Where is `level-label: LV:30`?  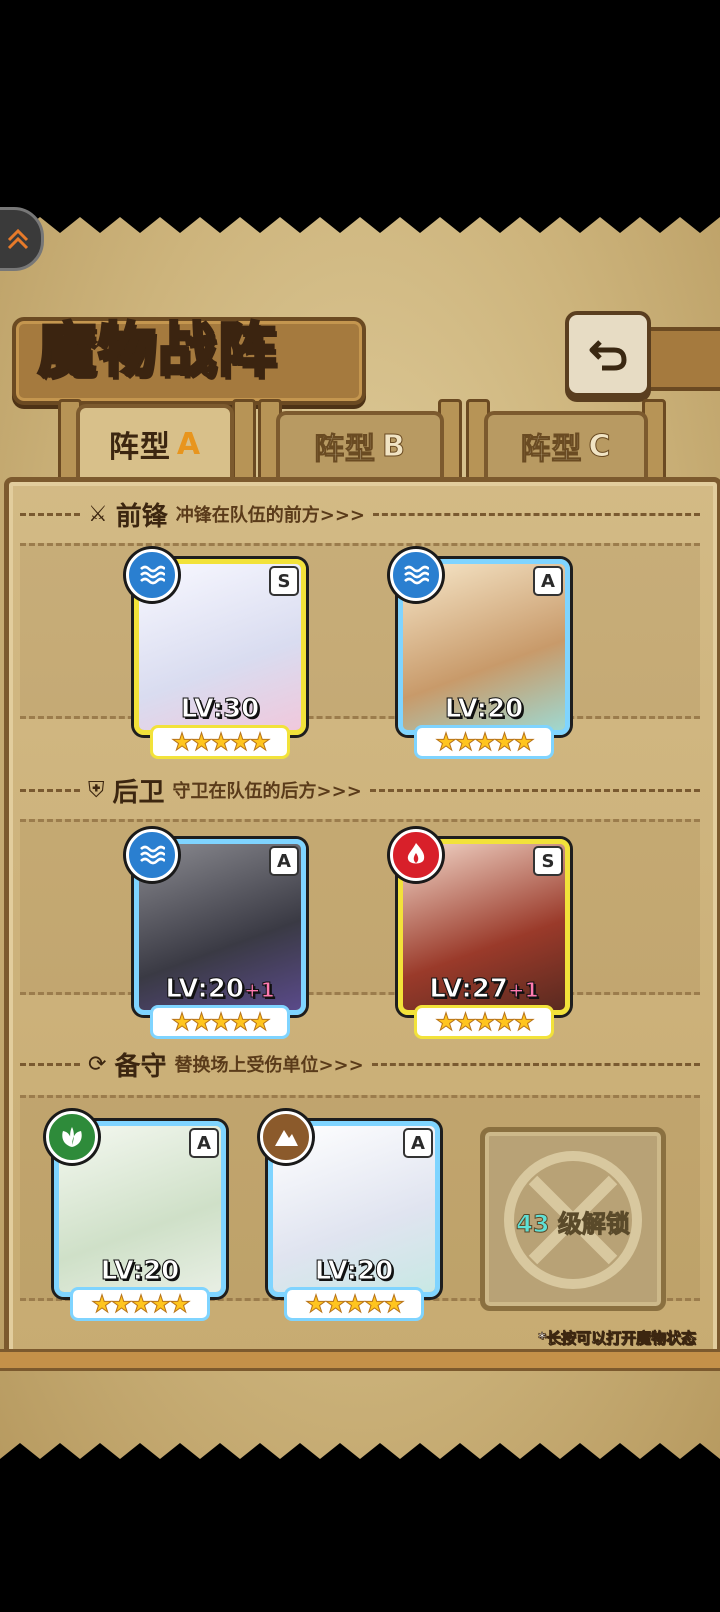
level-label: LV:30 is located at coordinates (220, 709).